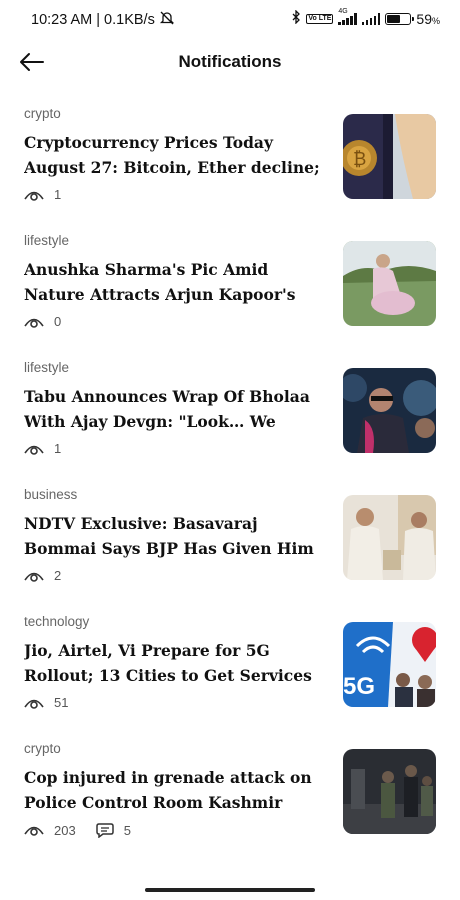 The width and height of the screenshot is (460, 900). I want to click on thumbnail-tabu, so click(389, 410).